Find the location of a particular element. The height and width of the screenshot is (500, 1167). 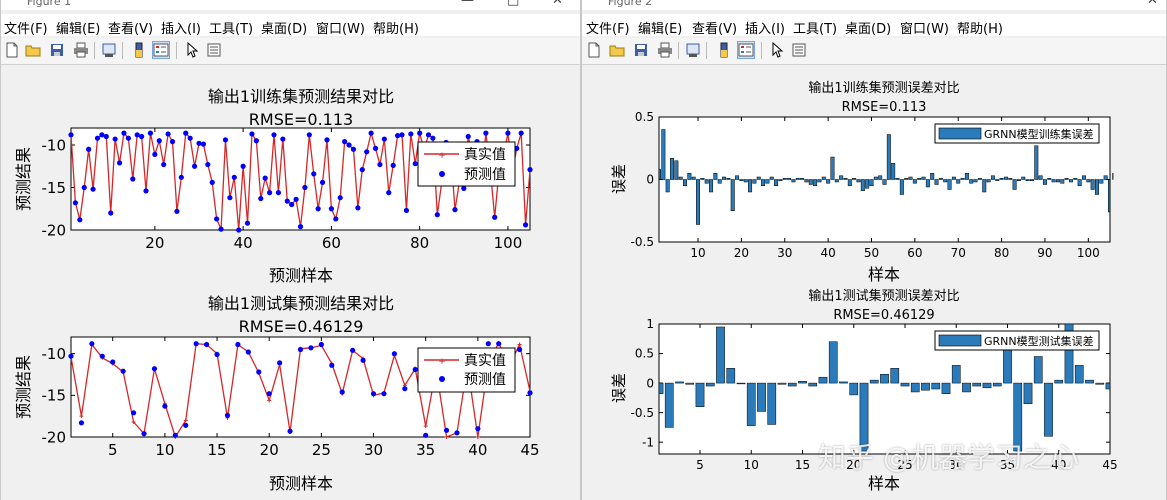

maximize-button: □ is located at coordinates (513, 4).